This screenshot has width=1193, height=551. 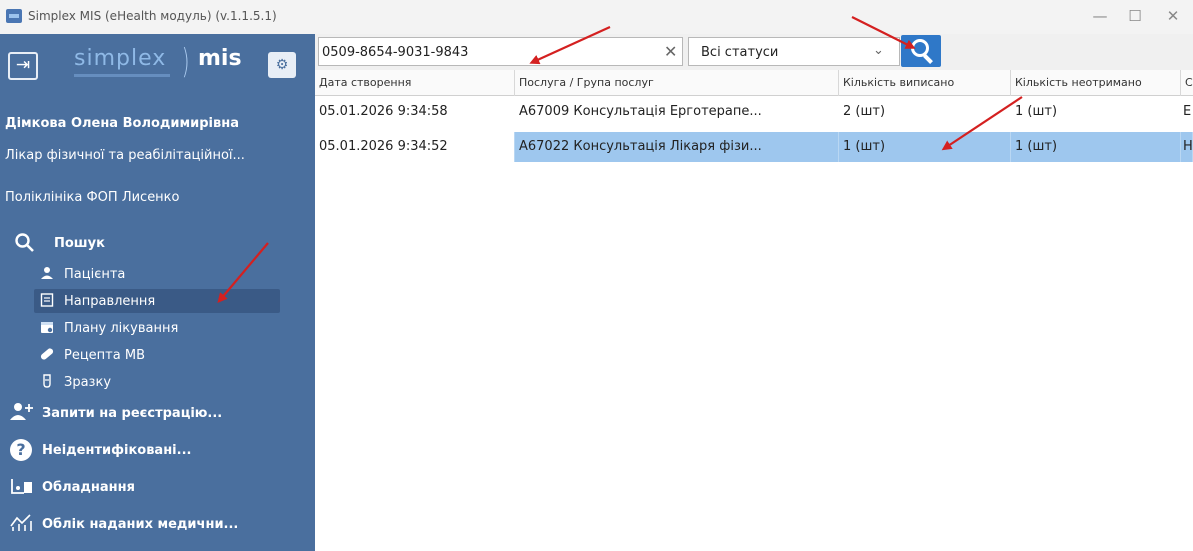 I want to click on nav-item-referral: Направлення, so click(x=157, y=301).